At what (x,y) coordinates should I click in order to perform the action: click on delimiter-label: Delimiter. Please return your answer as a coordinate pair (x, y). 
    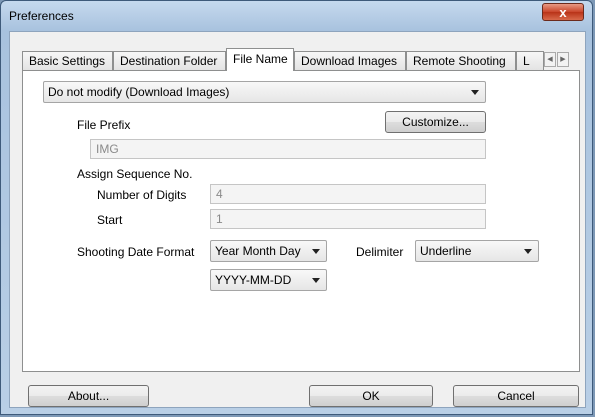
    Looking at the image, I should click on (380, 252).